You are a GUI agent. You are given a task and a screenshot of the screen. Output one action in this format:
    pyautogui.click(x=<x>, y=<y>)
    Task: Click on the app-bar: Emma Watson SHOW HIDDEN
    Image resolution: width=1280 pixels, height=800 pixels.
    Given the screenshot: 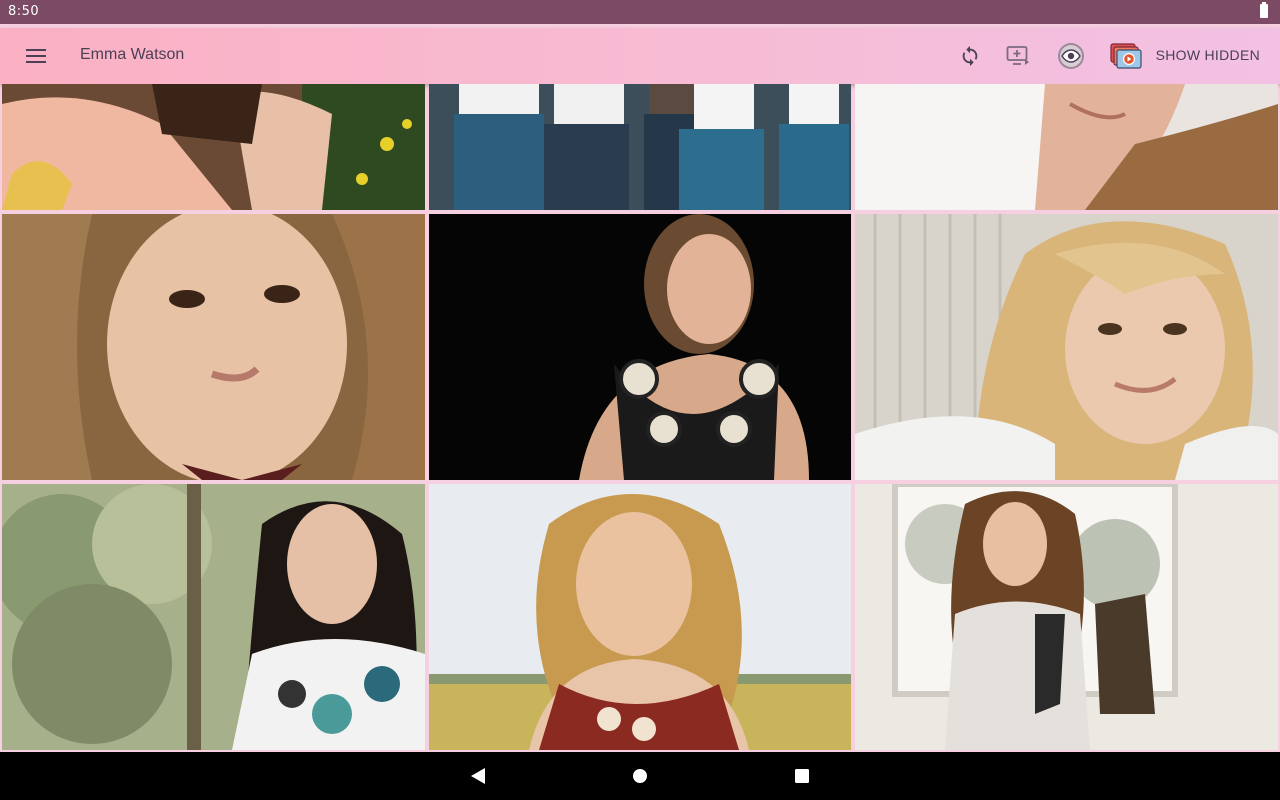 What is the action you would take?
    pyautogui.click(x=640, y=56)
    